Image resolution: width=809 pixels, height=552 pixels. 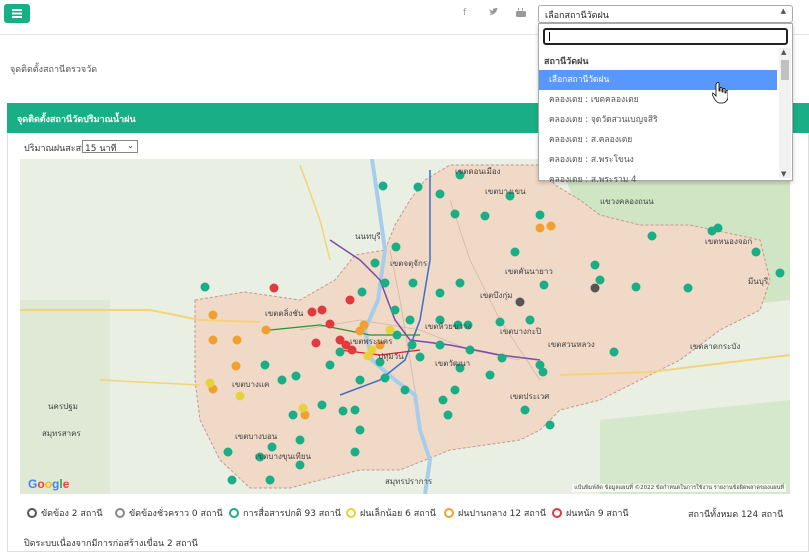 I want to click on dropdown-scrollbar: ▲ ▼, so click(x=785, y=113).